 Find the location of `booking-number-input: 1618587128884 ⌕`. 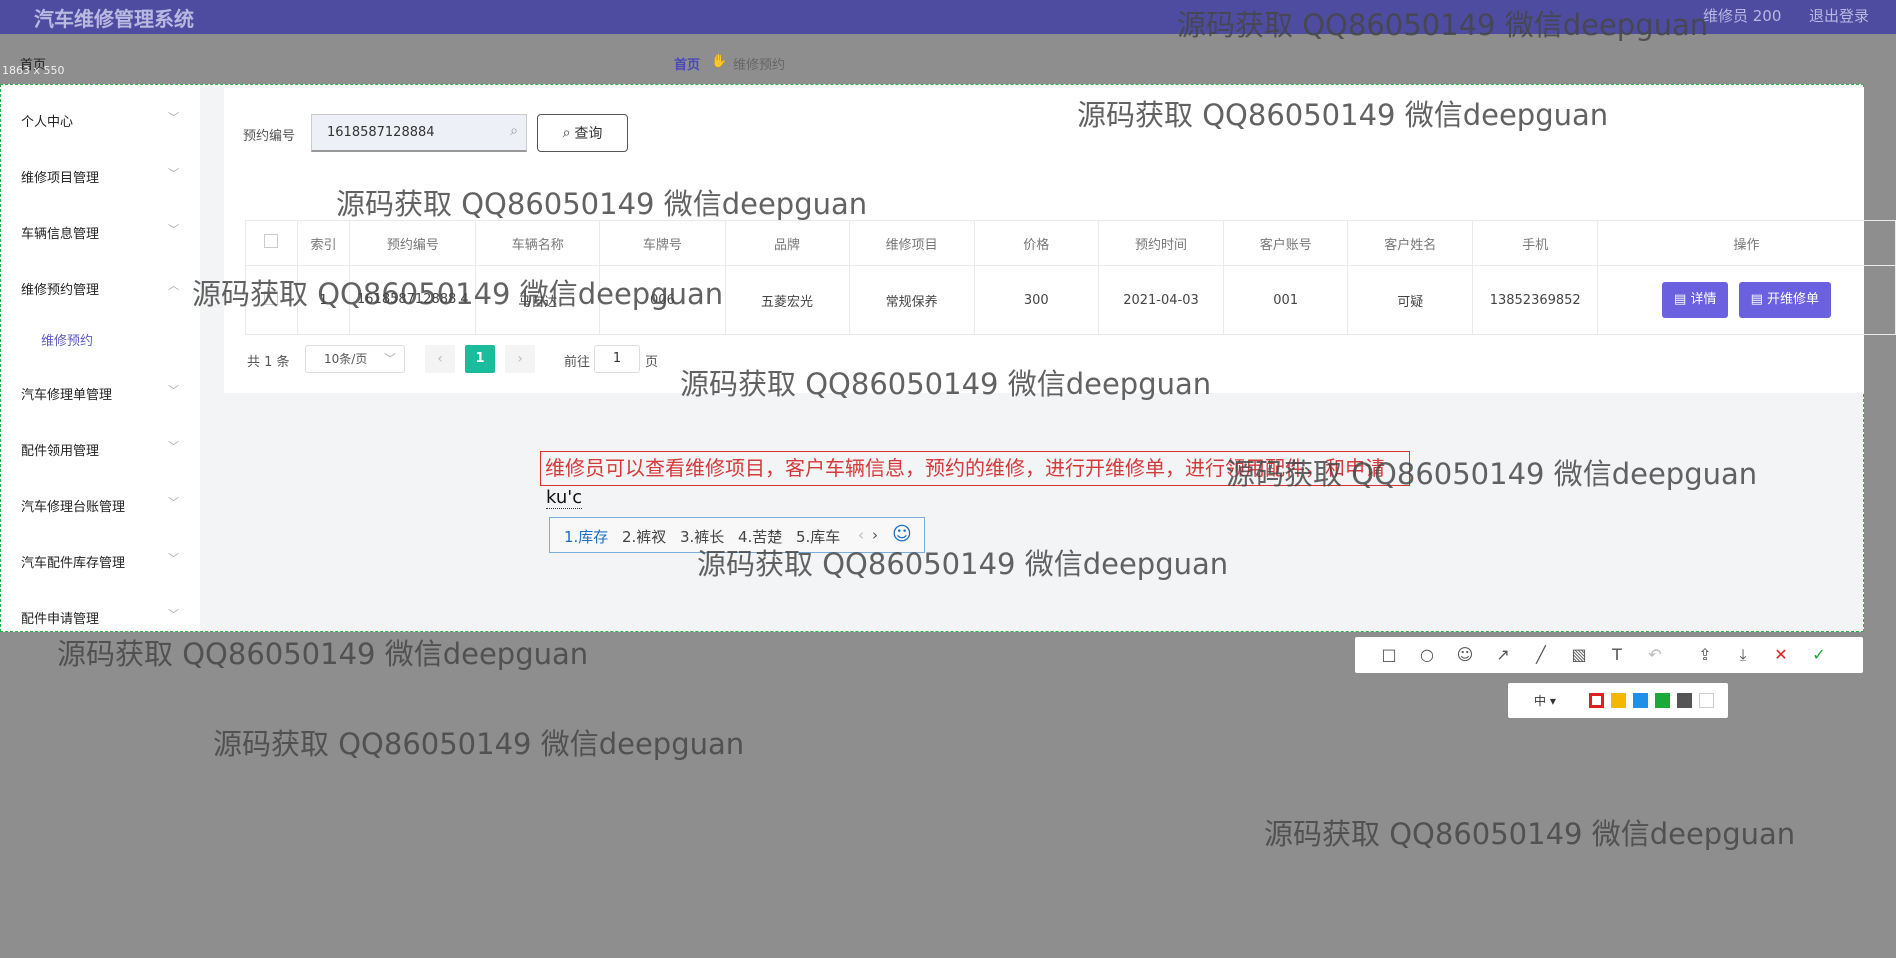

booking-number-input: 1618587128884 ⌕ is located at coordinates (419, 133).